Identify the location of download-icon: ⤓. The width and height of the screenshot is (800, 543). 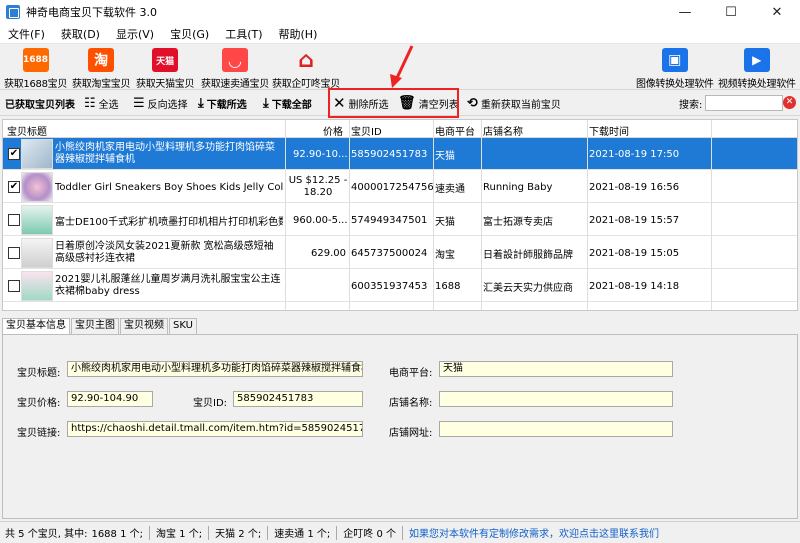
(201, 103).